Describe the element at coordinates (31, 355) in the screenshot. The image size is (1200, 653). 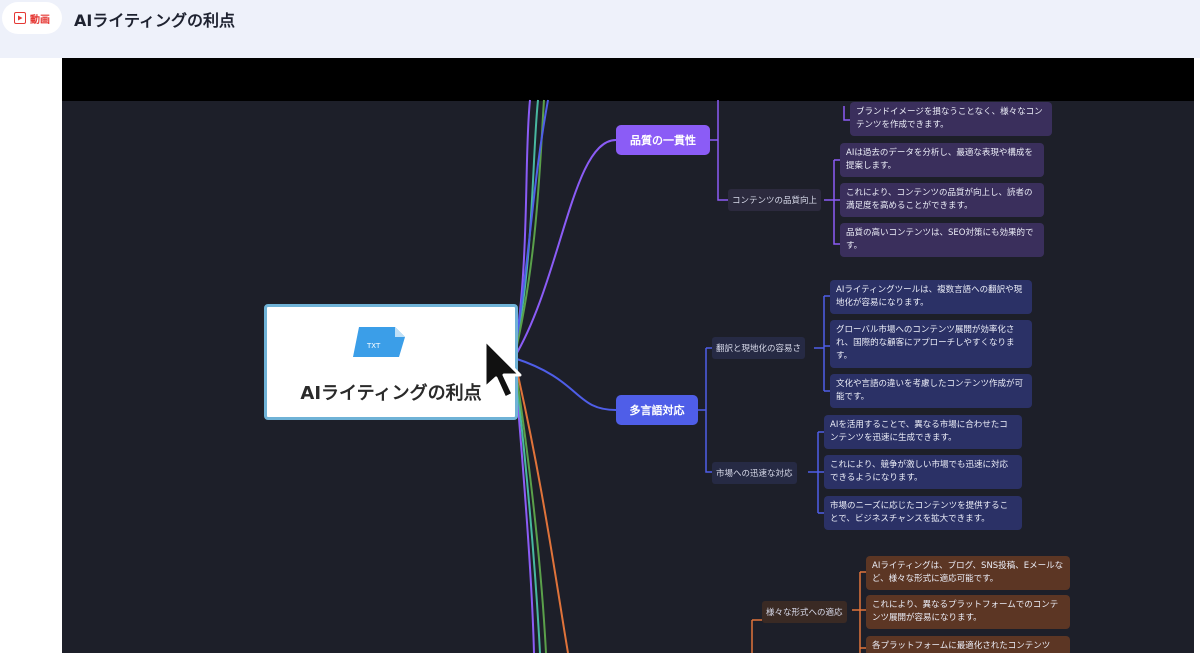
I see `left-margin` at that location.